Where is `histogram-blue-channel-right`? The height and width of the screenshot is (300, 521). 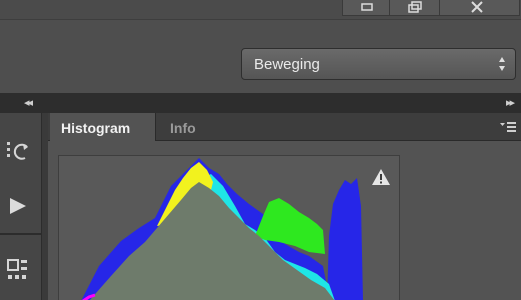
histogram-blue-channel-right is located at coordinates (345, 239).